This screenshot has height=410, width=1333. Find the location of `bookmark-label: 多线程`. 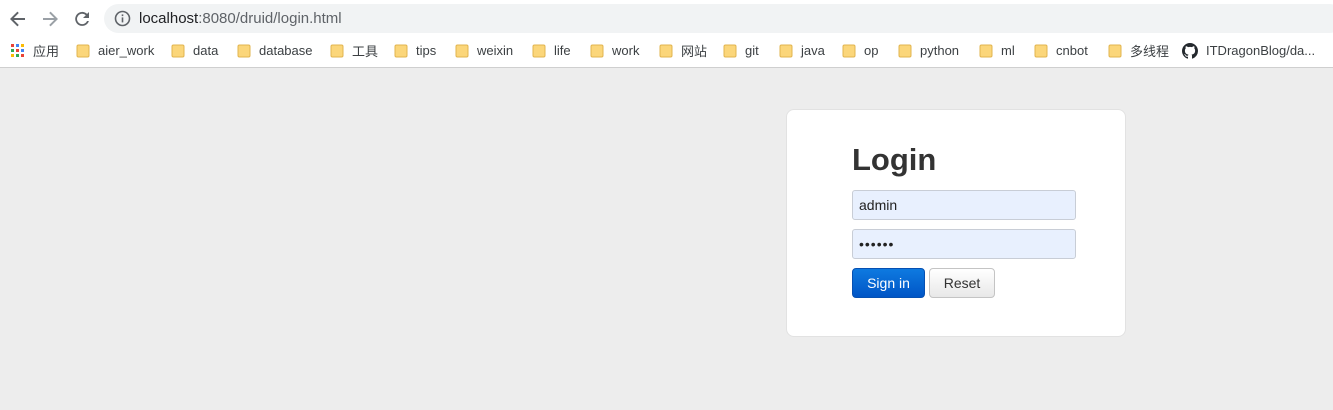

bookmark-label: 多线程 is located at coordinates (1150, 51).